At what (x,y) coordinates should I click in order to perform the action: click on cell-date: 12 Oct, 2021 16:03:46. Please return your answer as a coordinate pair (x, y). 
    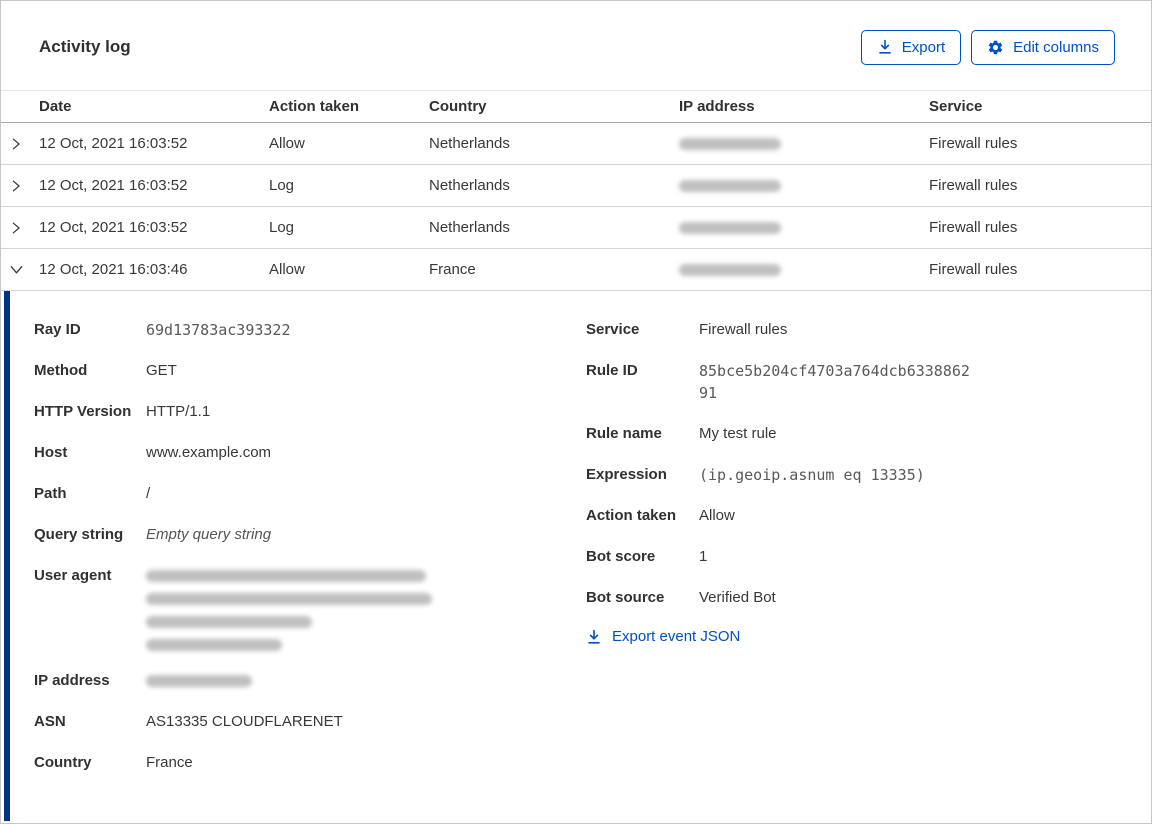
    Looking at the image, I should click on (113, 269).